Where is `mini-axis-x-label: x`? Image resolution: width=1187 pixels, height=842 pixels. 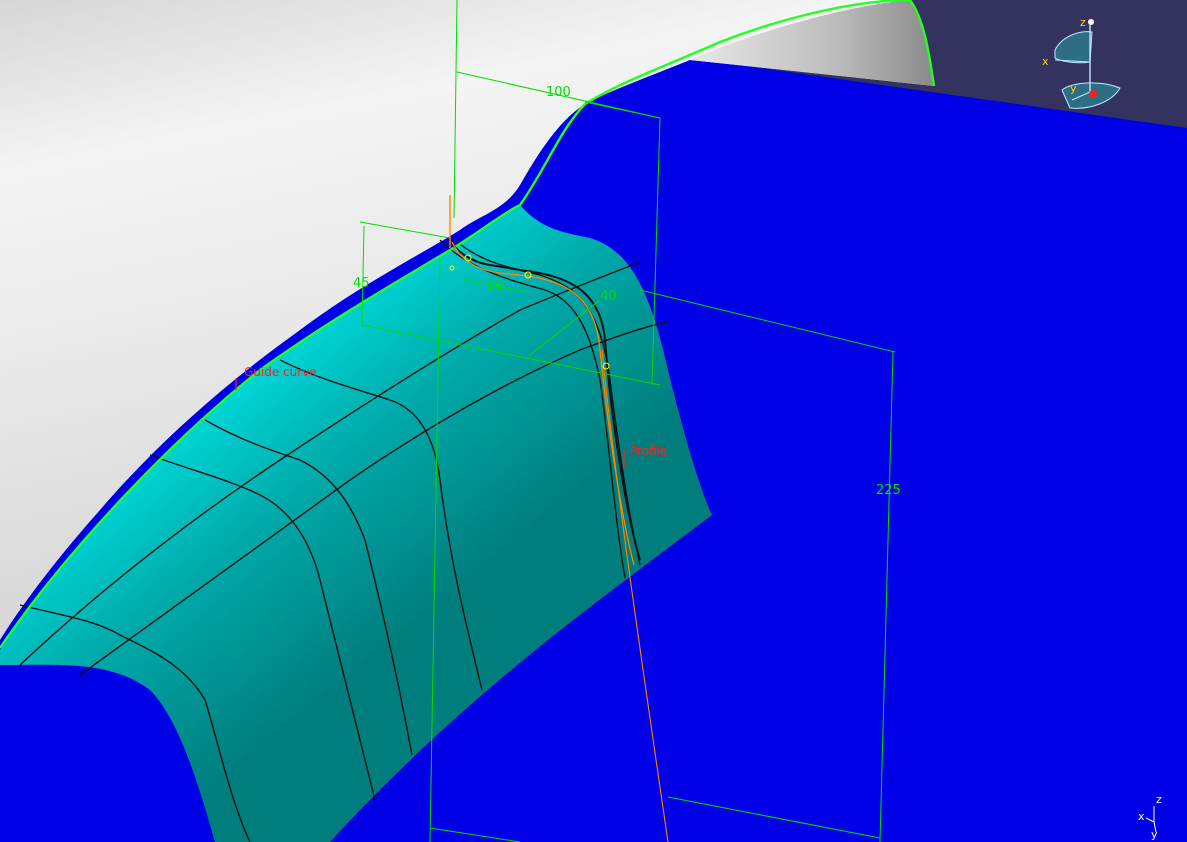
mini-axis-x-label: x is located at coordinates (1141, 816).